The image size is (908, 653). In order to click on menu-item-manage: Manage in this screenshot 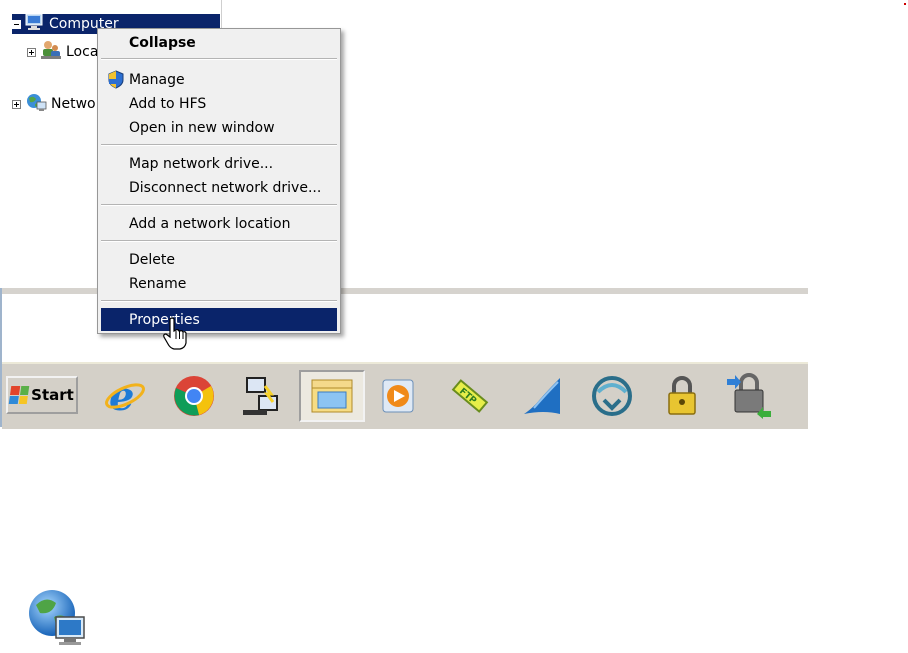, I will do `click(219, 79)`.